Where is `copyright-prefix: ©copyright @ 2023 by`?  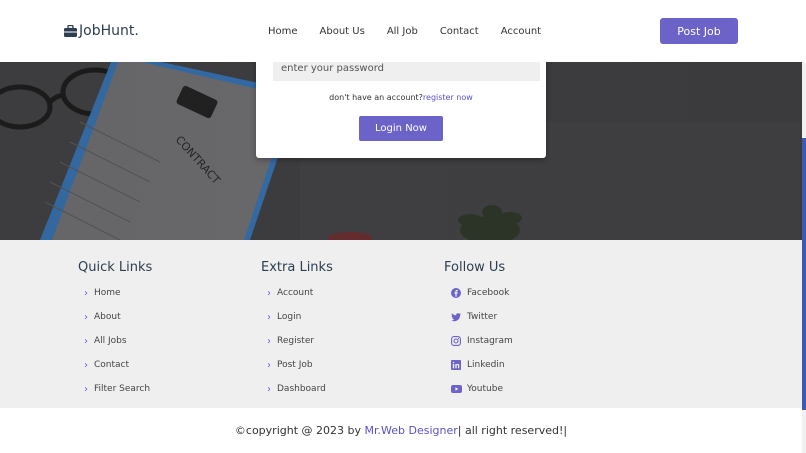
copyright-prefix: ©copyright @ 2023 by is located at coordinates (299, 430).